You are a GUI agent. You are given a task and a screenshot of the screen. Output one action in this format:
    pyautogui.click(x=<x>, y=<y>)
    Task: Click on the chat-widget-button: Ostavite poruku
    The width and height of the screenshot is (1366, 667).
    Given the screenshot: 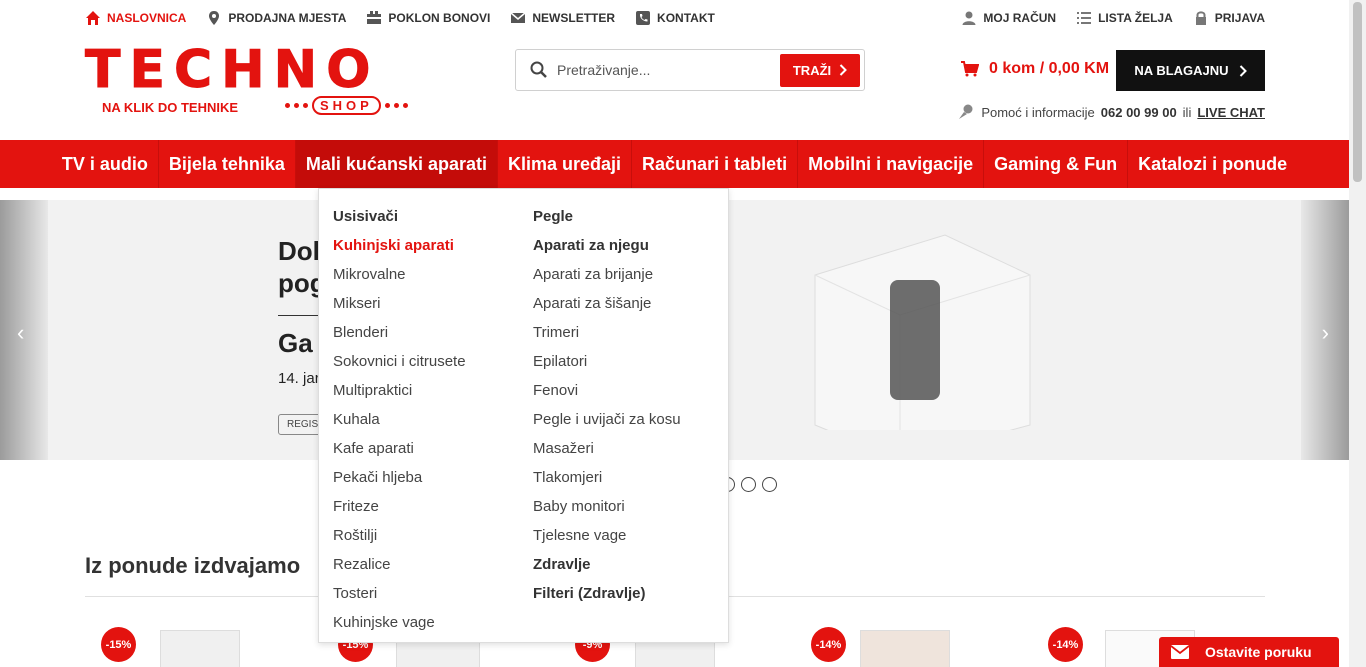 What is the action you would take?
    pyautogui.click(x=1249, y=652)
    